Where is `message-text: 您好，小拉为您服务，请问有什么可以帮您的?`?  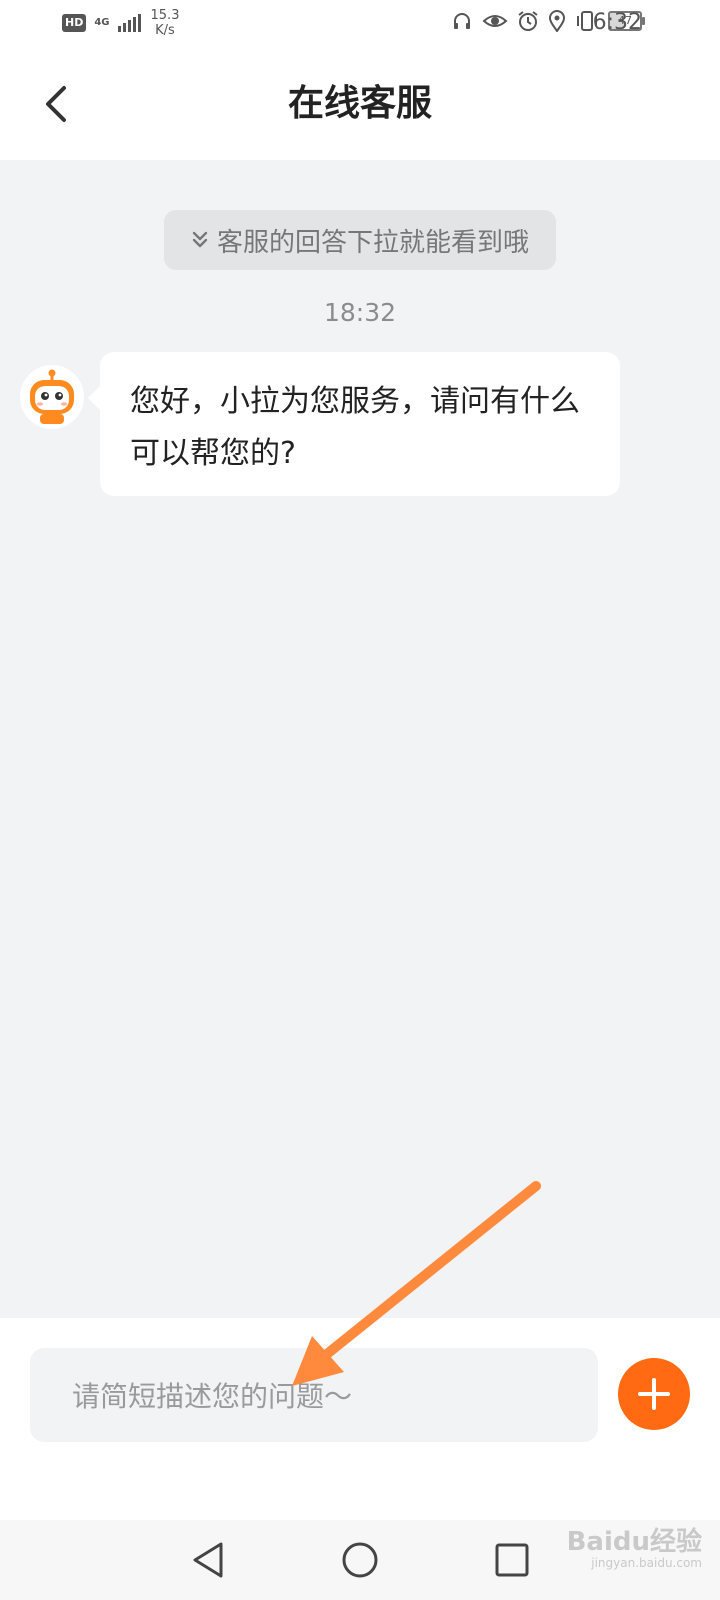 message-text: 您好，小拉为您服务，请问有什么可以帮您的? is located at coordinates (355, 427).